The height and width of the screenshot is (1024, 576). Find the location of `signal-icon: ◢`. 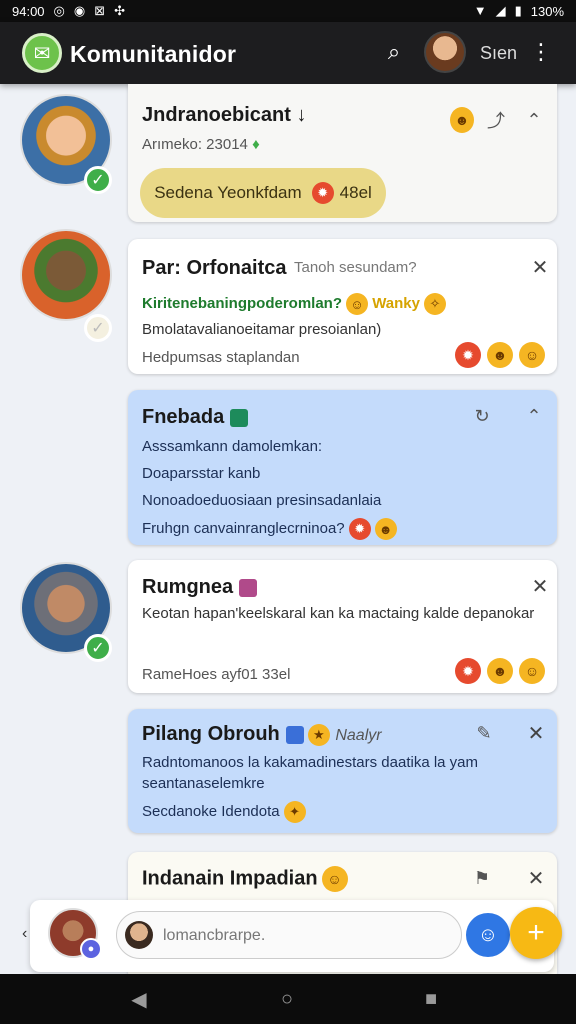

signal-icon: ◢ is located at coordinates (500, 10).